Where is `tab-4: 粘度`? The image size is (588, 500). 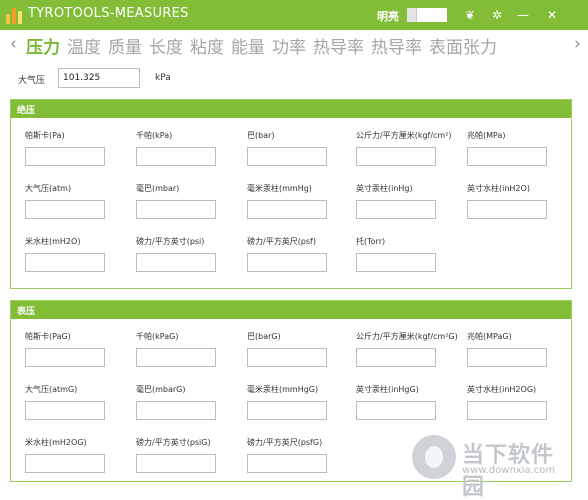
tab-4: 粘度 is located at coordinates (207, 45).